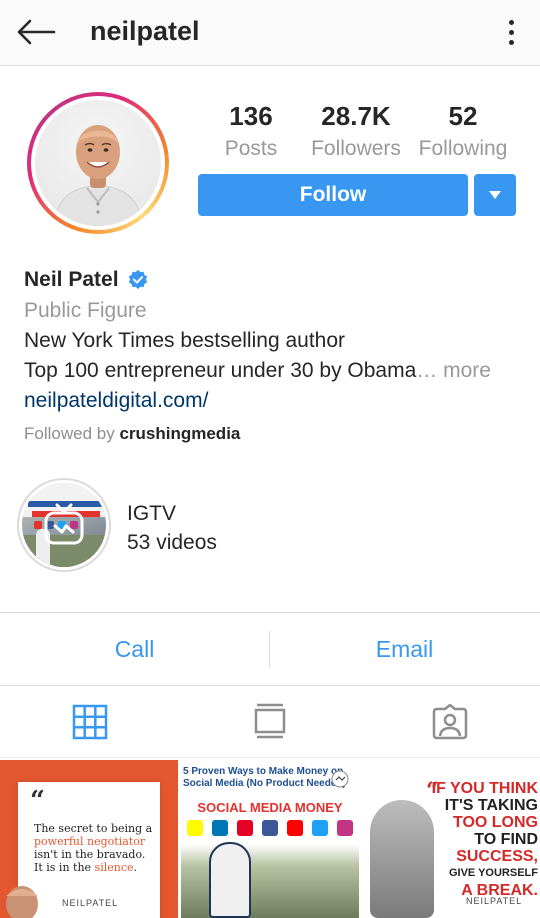 This screenshot has width=540, height=918. Describe the element at coordinates (453, 370) in the screenshot. I see `more-link: … more` at that location.